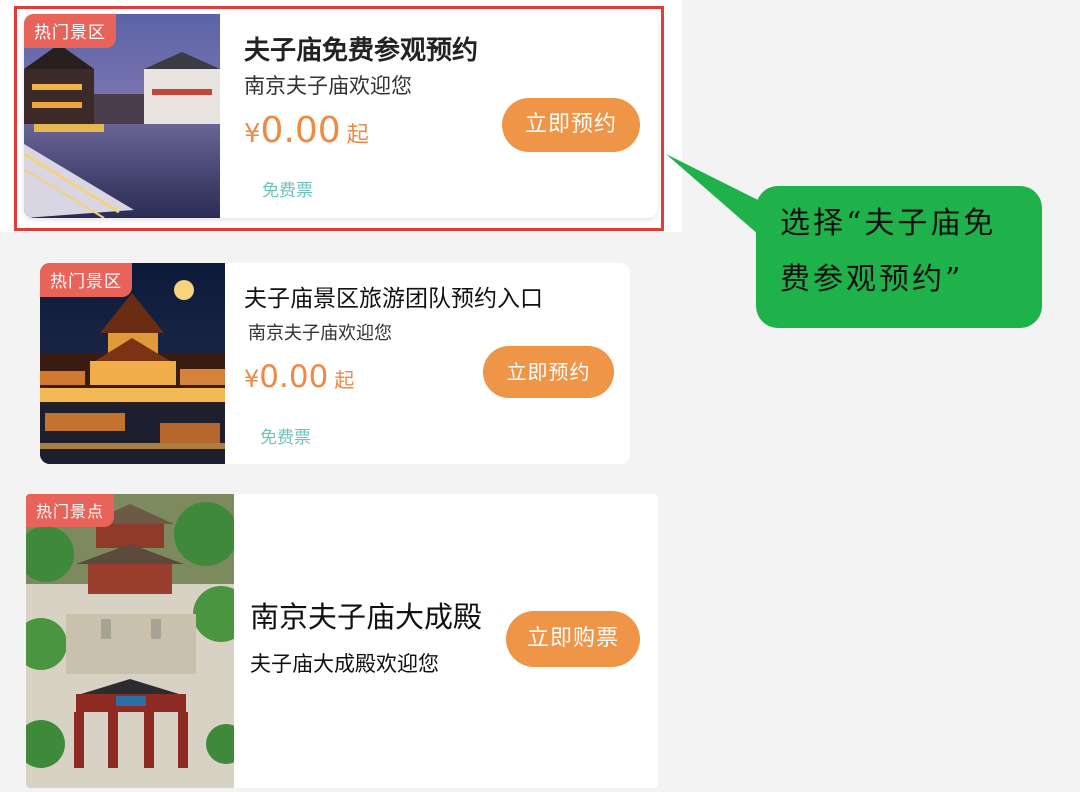  Describe the element at coordinates (899, 257) in the screenshot. I see `instruction-callout: 选择“夫子庙免费参观预约”` at that location.